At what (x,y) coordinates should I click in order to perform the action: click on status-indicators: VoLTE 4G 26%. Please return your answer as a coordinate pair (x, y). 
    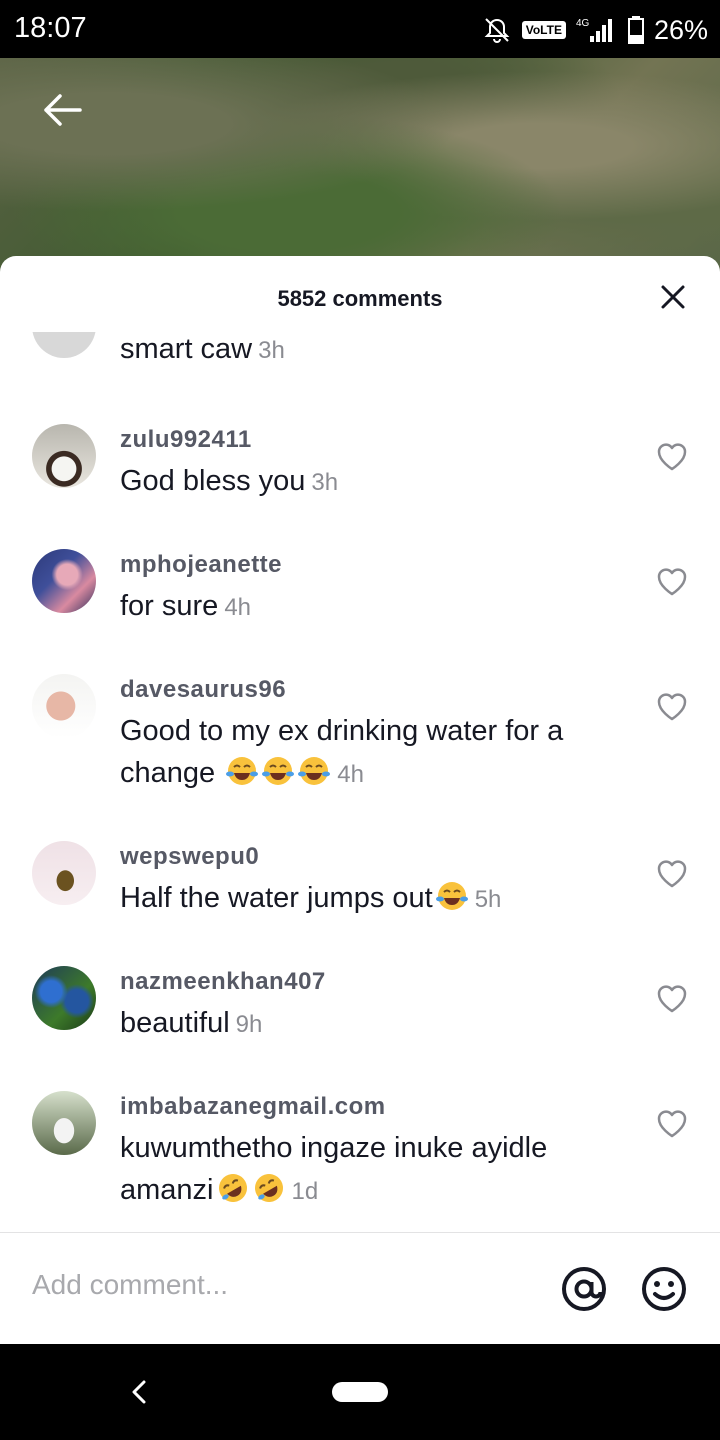
    Looking at the image, I should click on (595, 30).